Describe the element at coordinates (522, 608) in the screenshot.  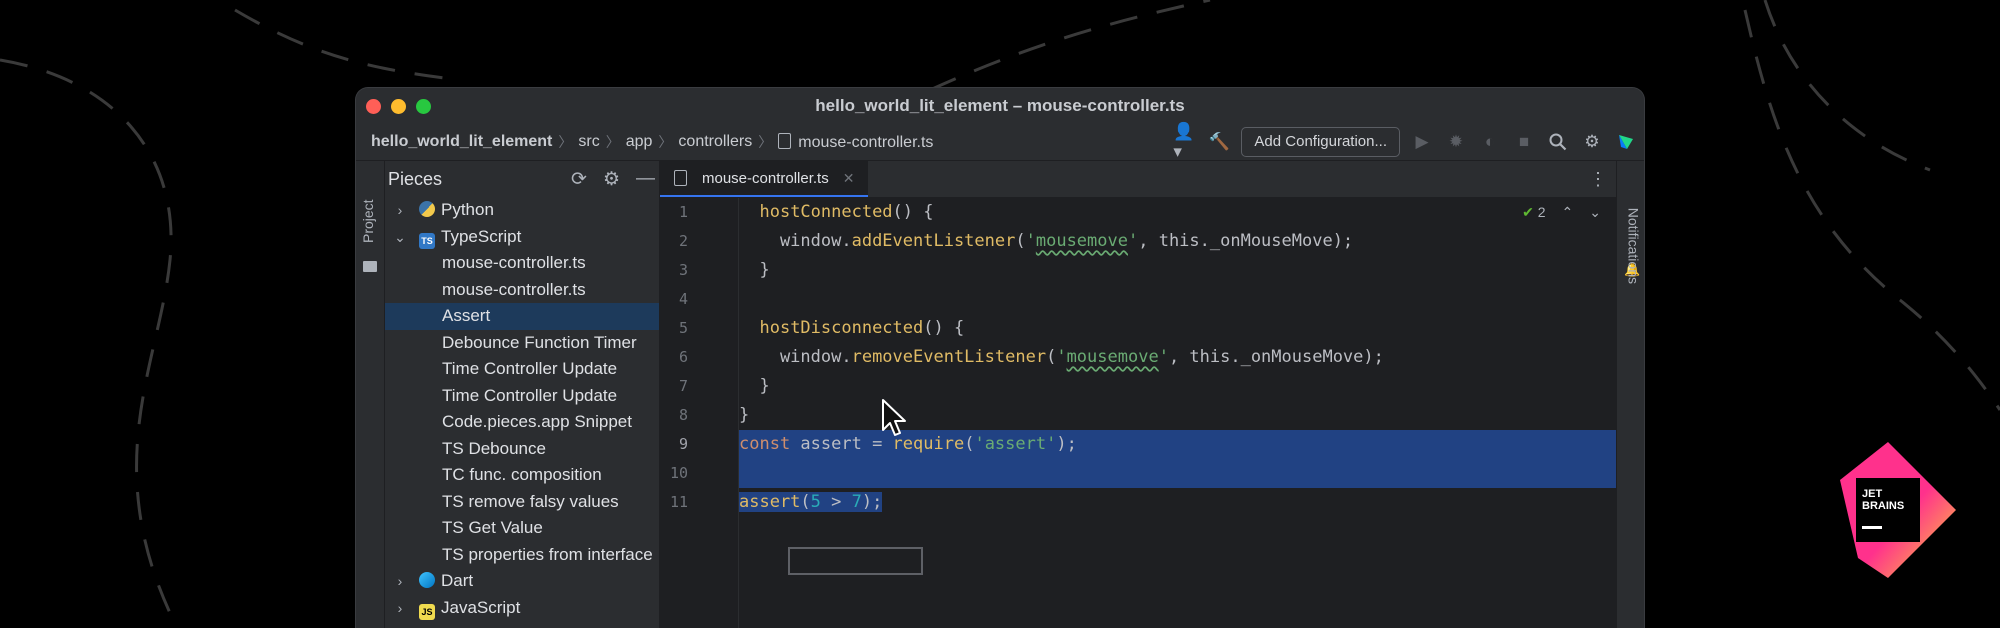
I see `tree-group-javascript: › JS JavaScript` at that location.